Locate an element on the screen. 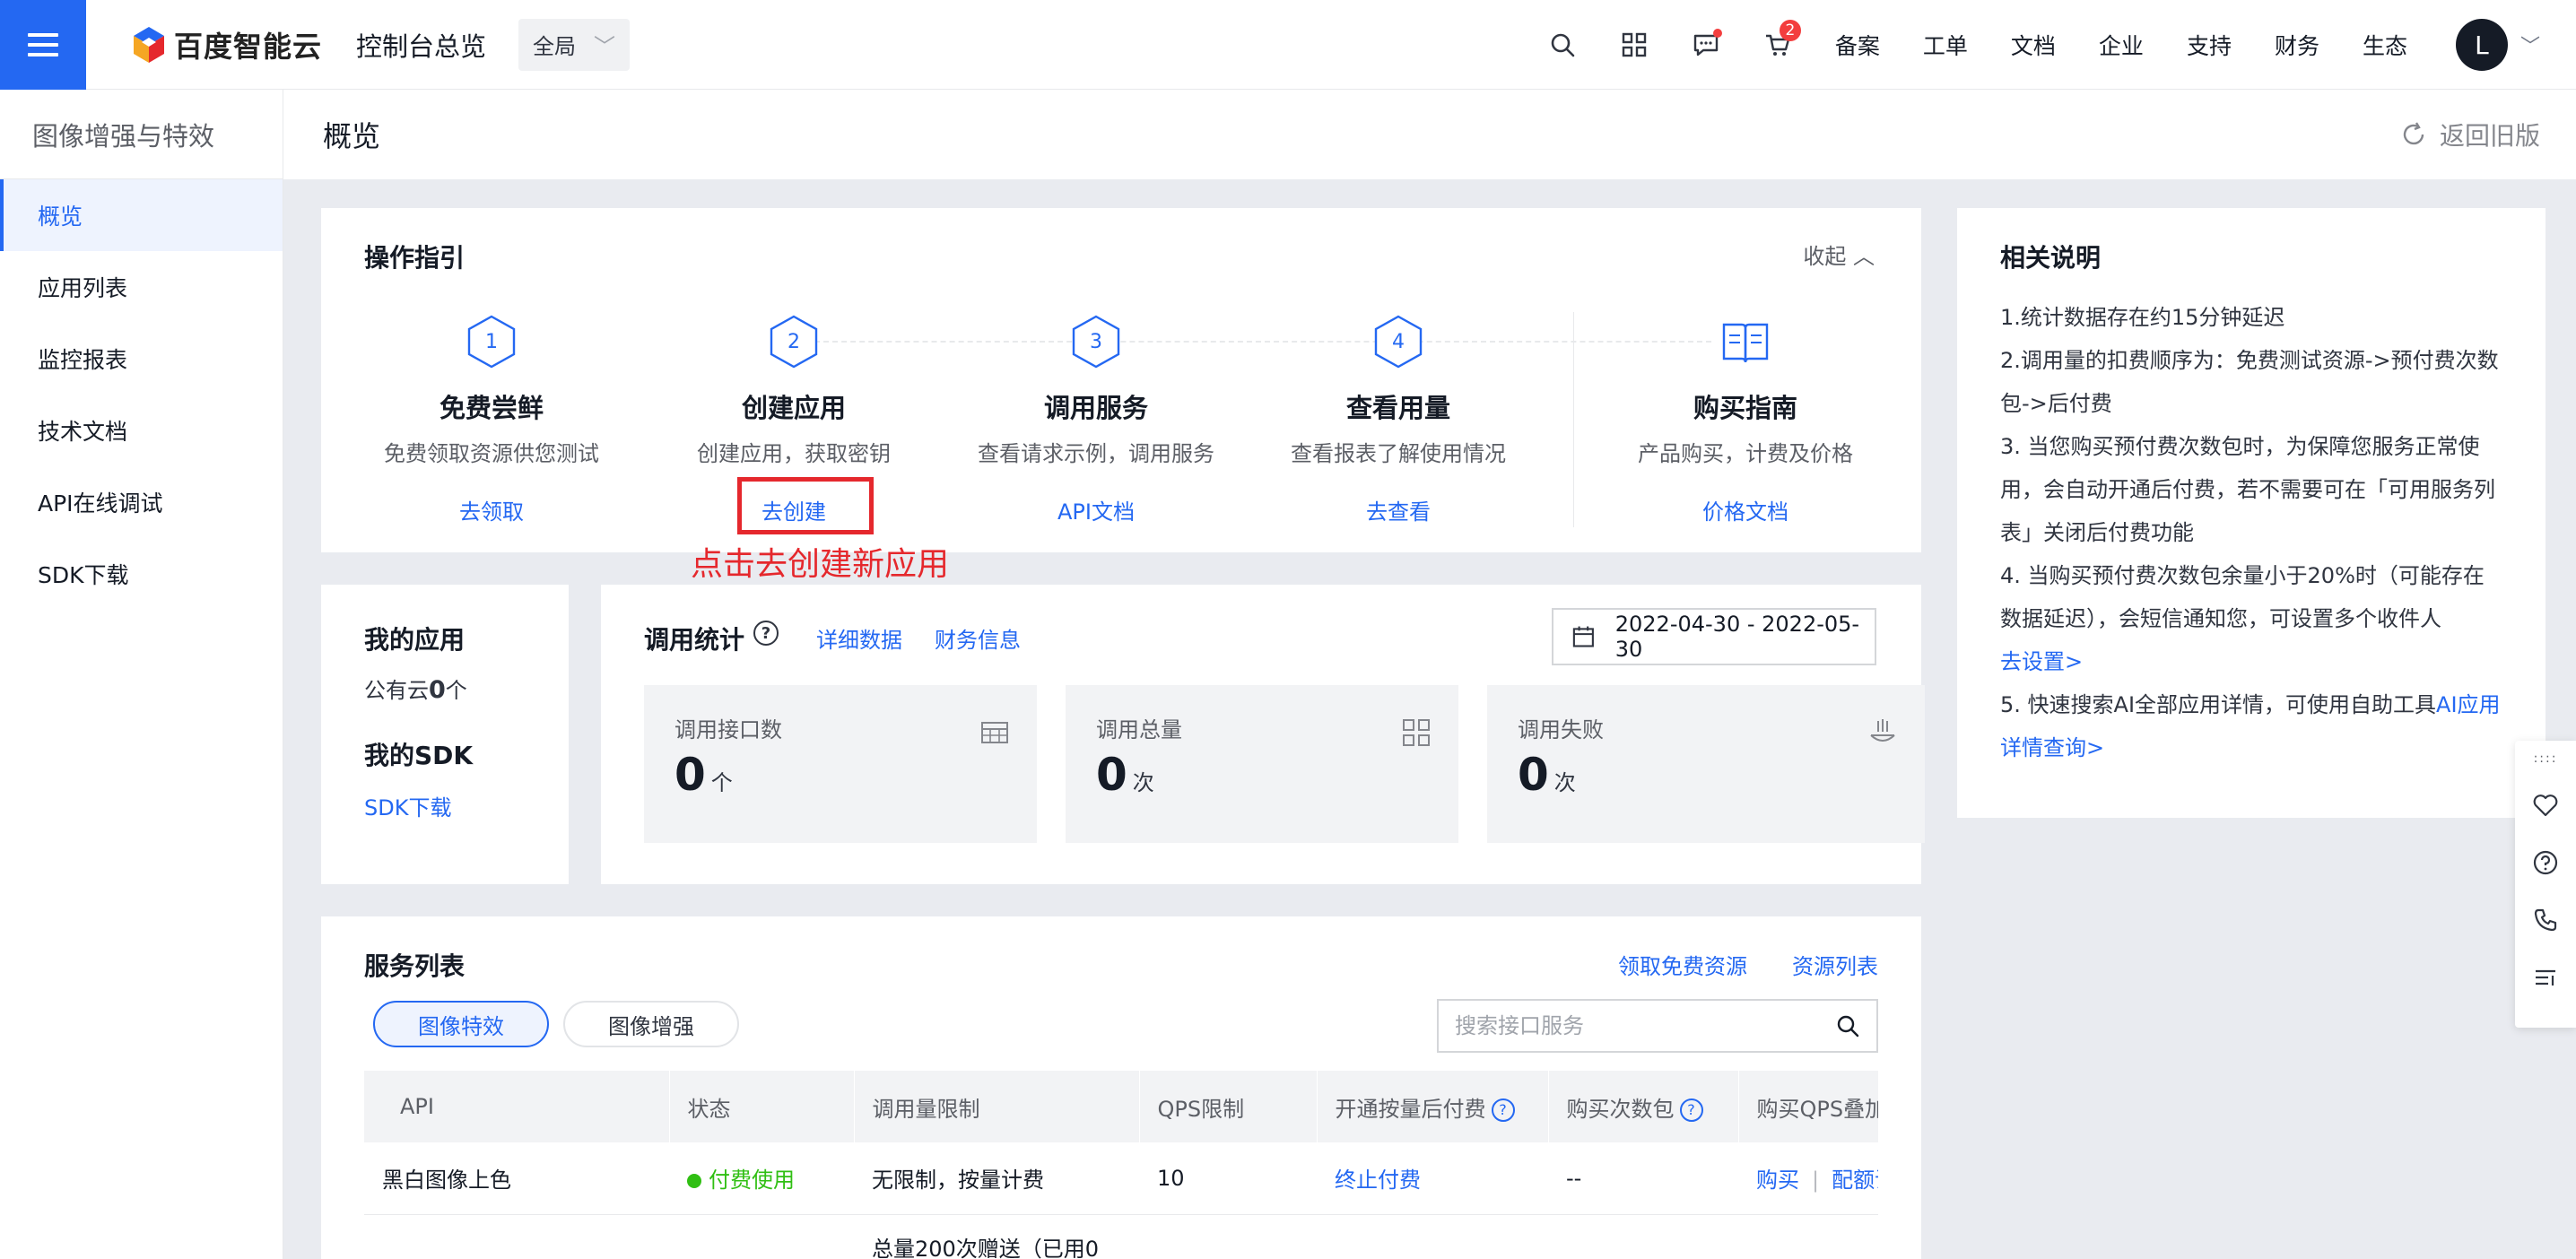 This screenshot has width=2576, height=1259. resource-list-link: 资源列表 is located at coordinates (1835, 964).